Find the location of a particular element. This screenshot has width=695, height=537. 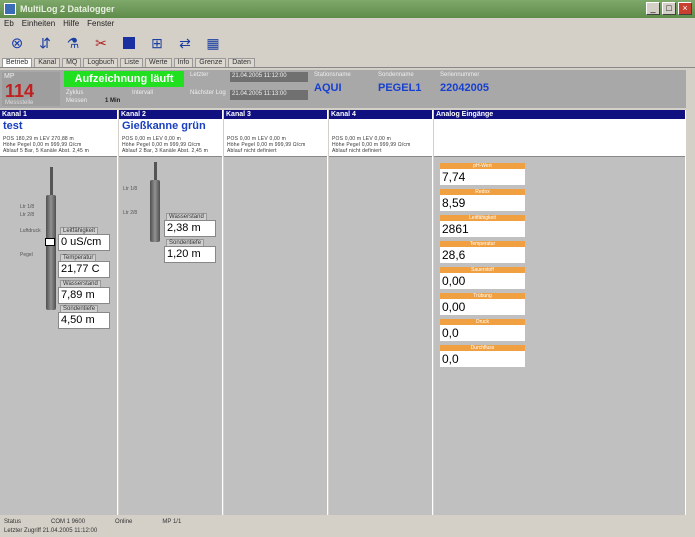

analog-item: Trübung 0,00 is located at coordinates (482, 304).